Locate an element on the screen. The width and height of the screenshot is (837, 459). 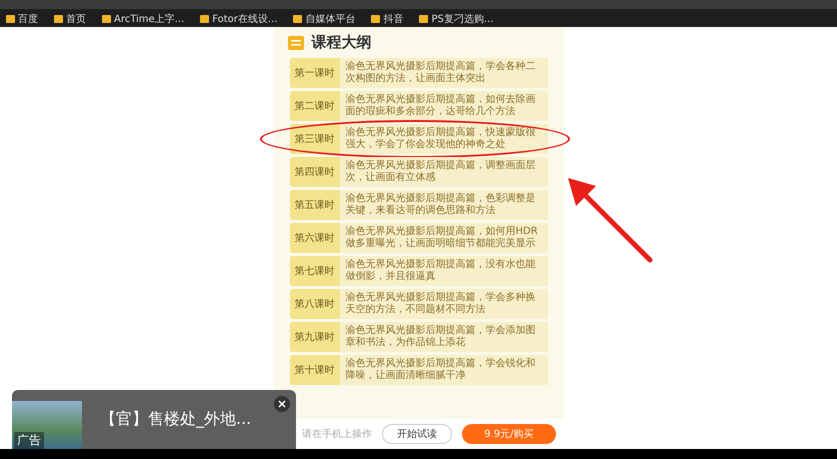
lesson-label: 第五课时 is located at coordinates (315, 205).